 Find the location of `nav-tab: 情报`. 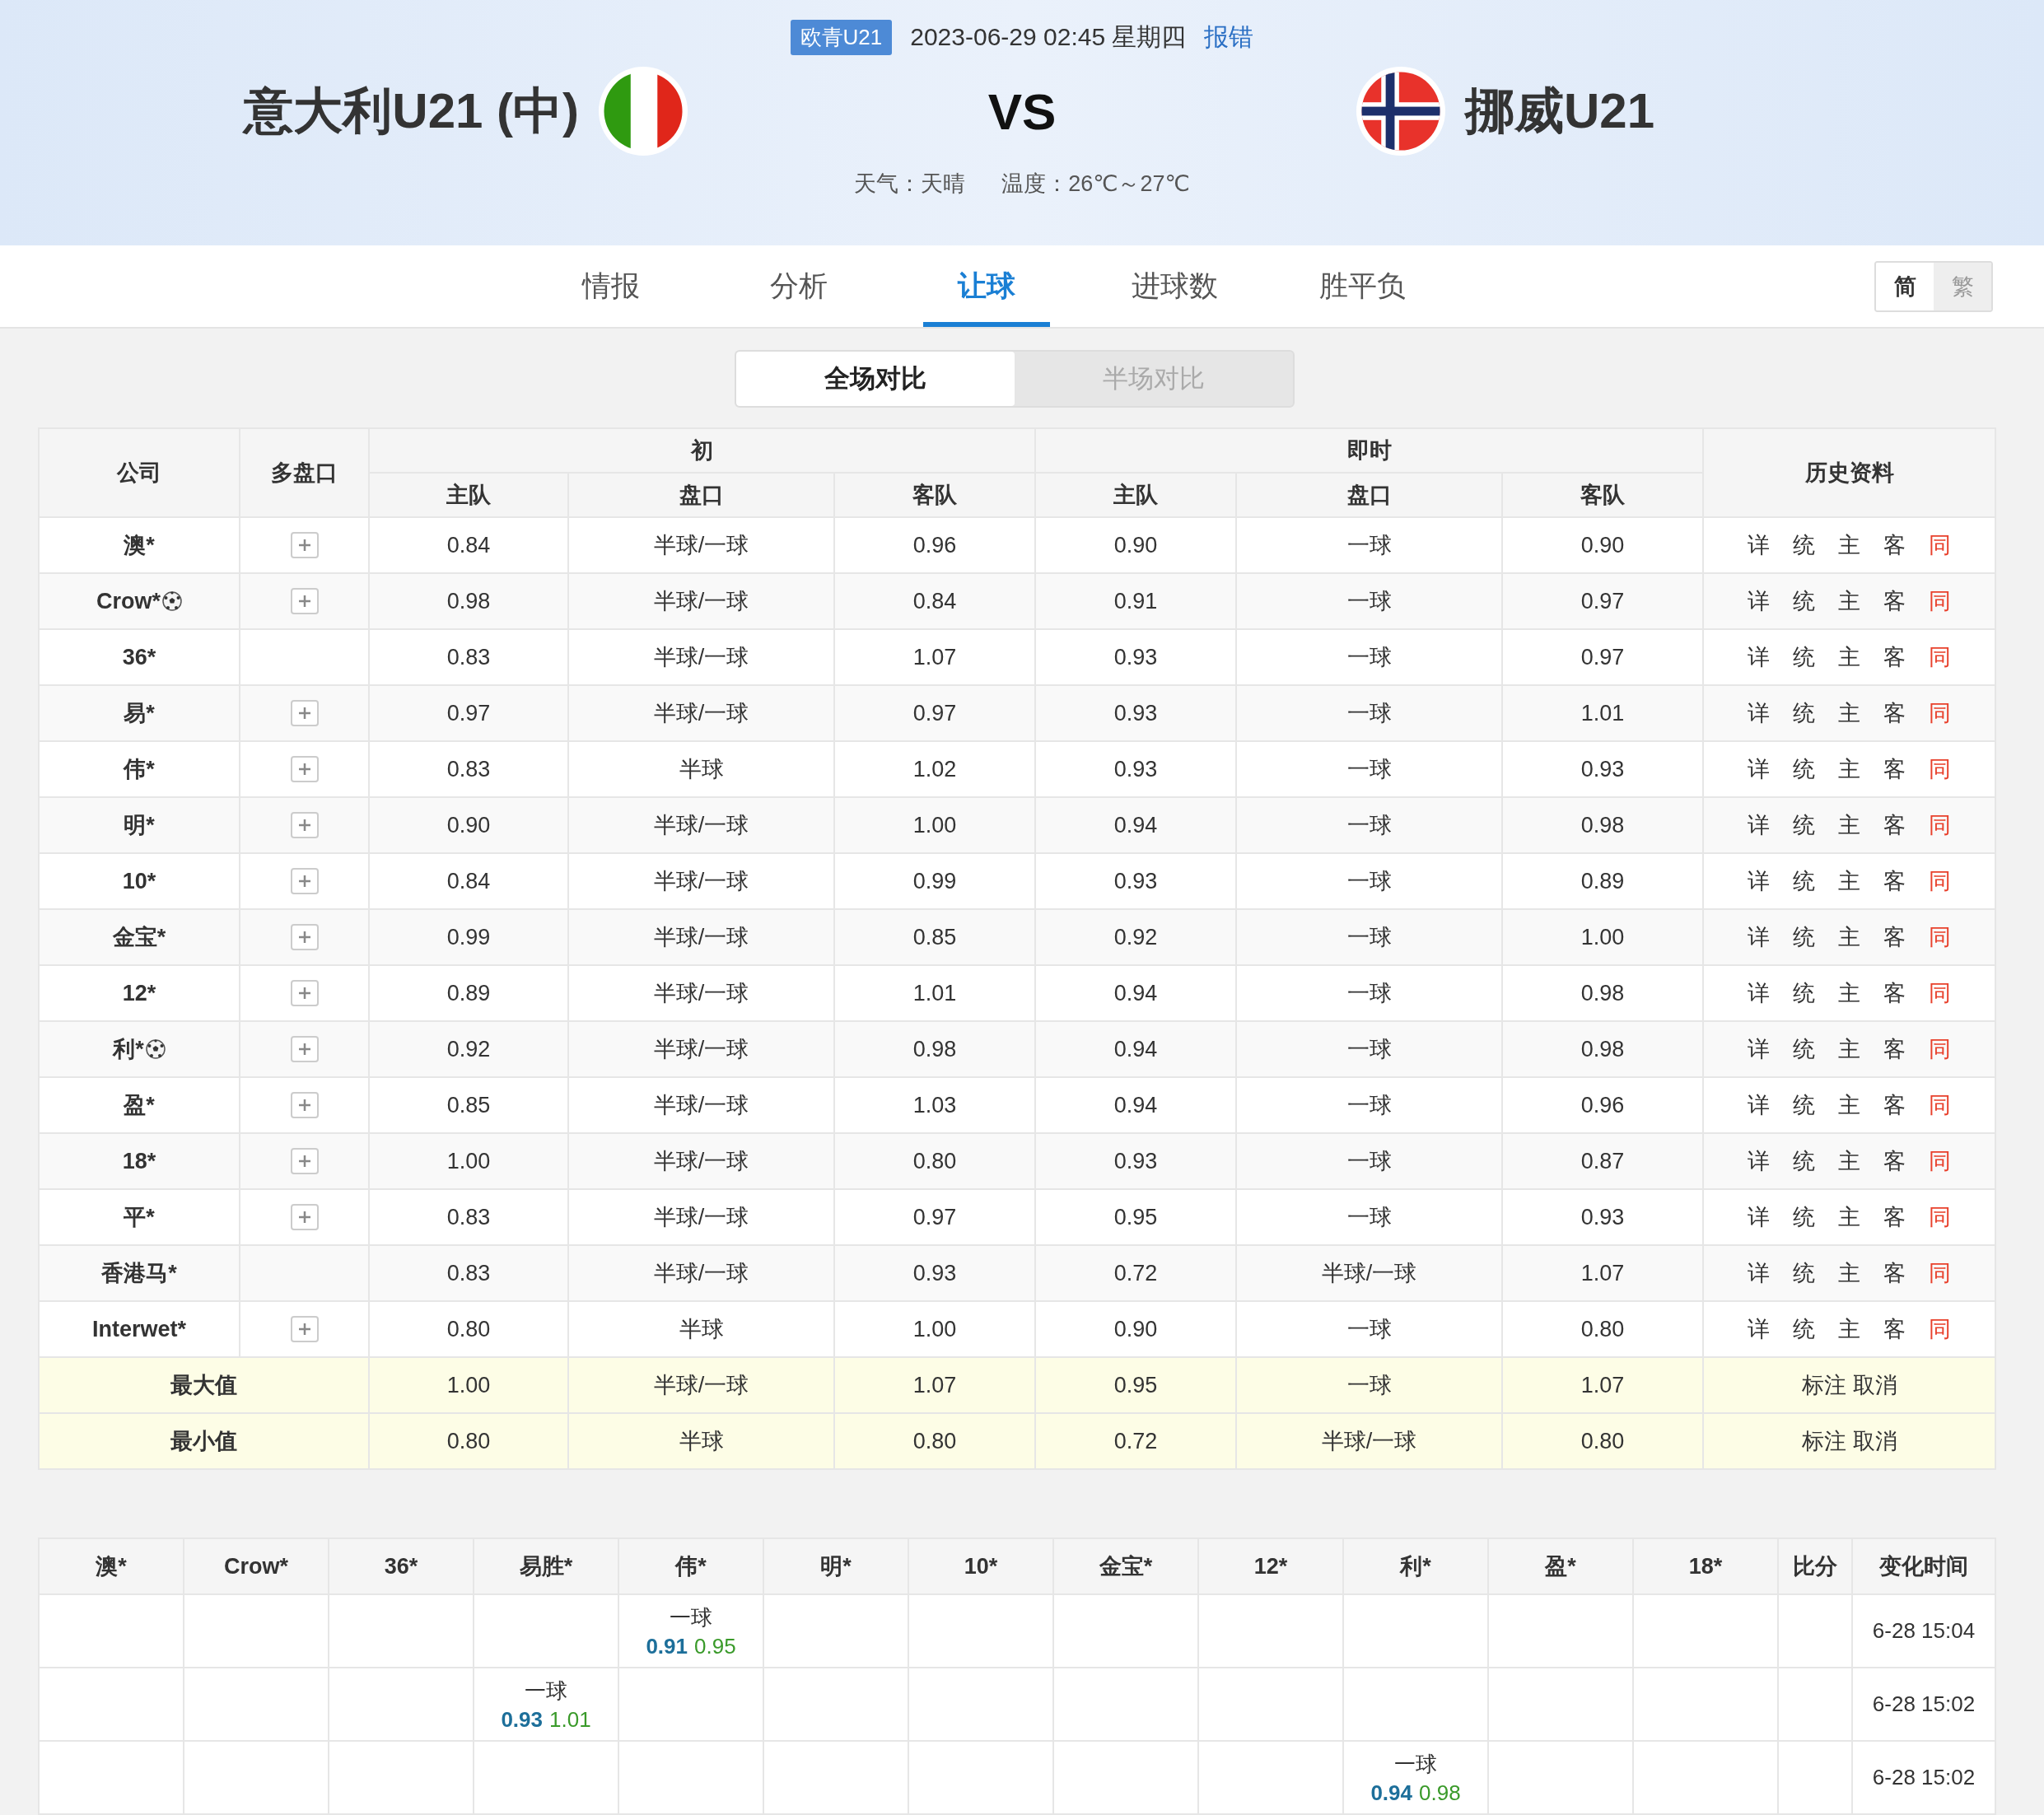

nav-tab: 情报 is located at coordinates (611, 286).